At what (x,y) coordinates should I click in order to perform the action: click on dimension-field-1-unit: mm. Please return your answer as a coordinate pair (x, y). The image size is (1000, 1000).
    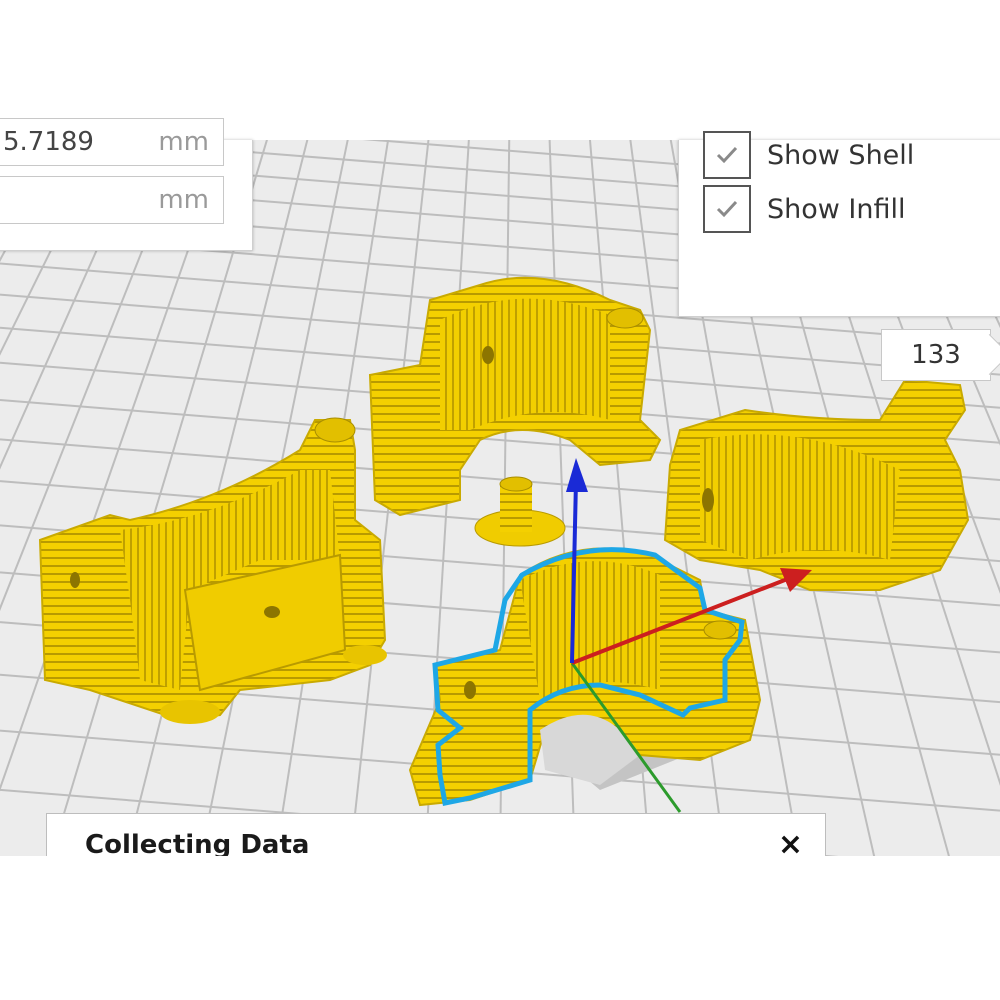
    Looking at the image, I should click on (183, 142).